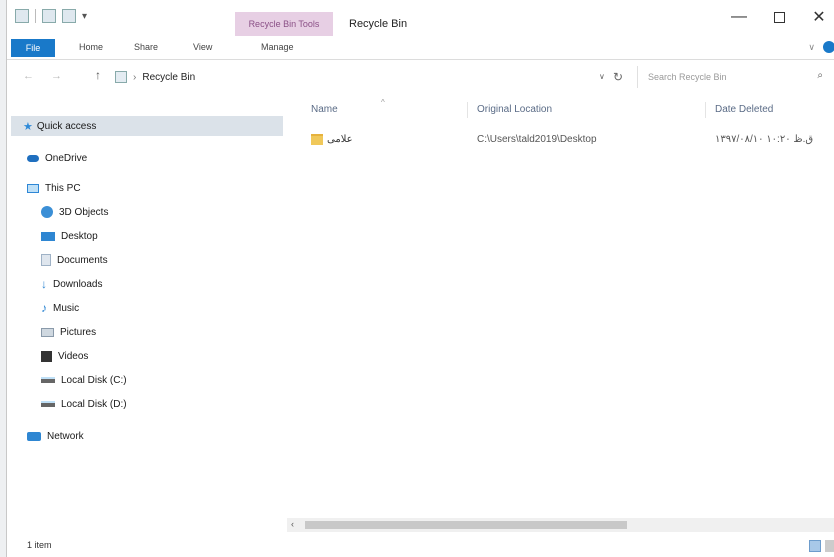  Describe the element at coordinates (22, 16) in the screenshot. I see `properties-icon` at that location.